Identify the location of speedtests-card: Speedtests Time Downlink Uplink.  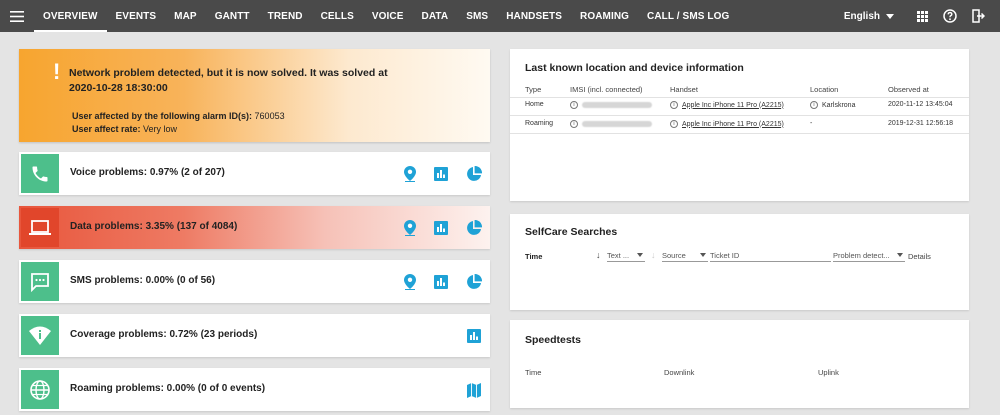
(739, 364).